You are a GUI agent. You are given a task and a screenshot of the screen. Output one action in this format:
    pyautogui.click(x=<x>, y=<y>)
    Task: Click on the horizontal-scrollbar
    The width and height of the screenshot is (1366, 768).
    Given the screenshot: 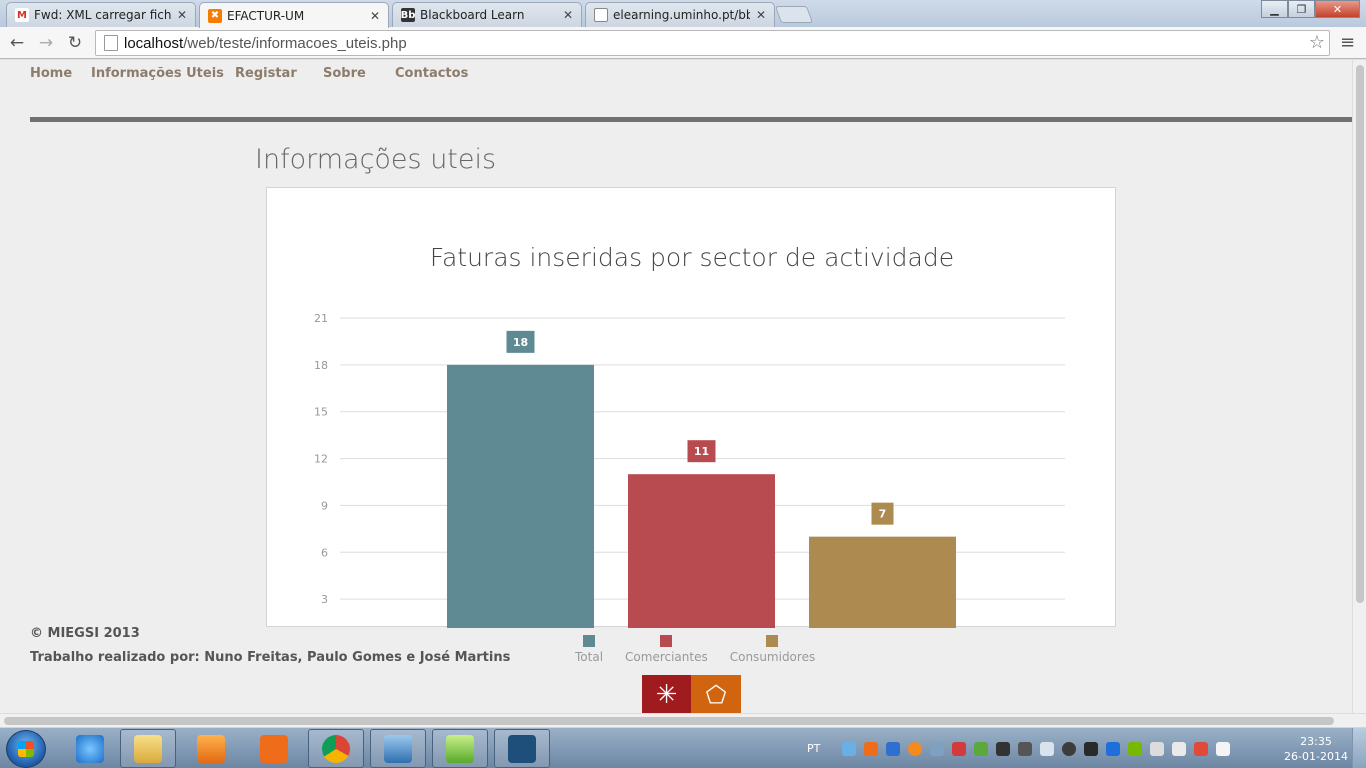 What is the action you would take?
    pyautogui.click(x=683, y=720)
    